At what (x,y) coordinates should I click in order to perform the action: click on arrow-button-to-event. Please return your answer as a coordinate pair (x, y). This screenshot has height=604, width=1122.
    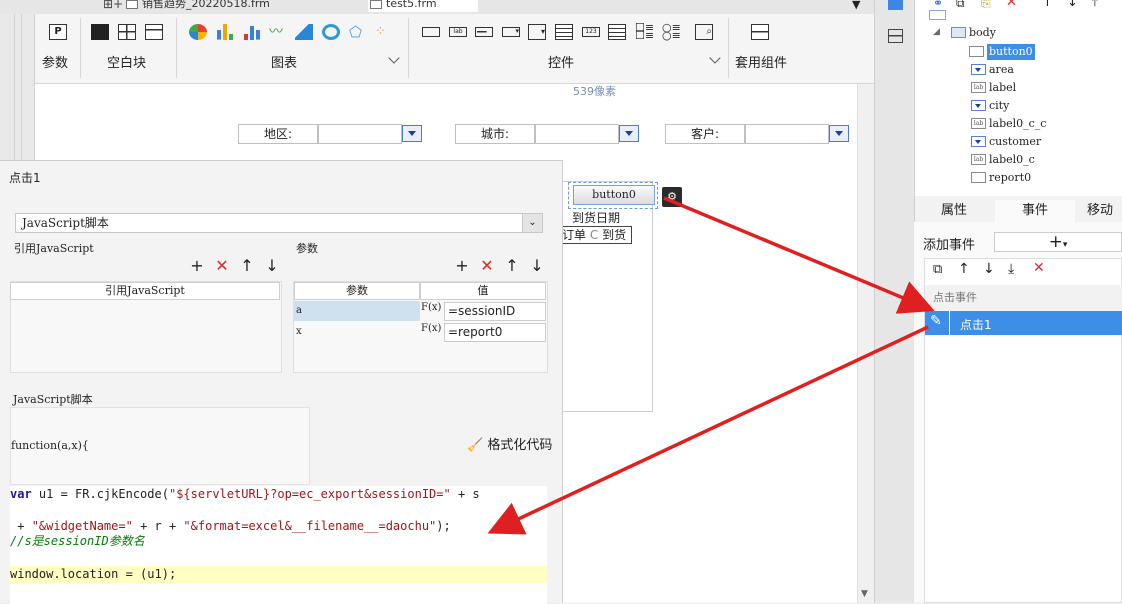
    Looking at the image, I should click on (799, 255).